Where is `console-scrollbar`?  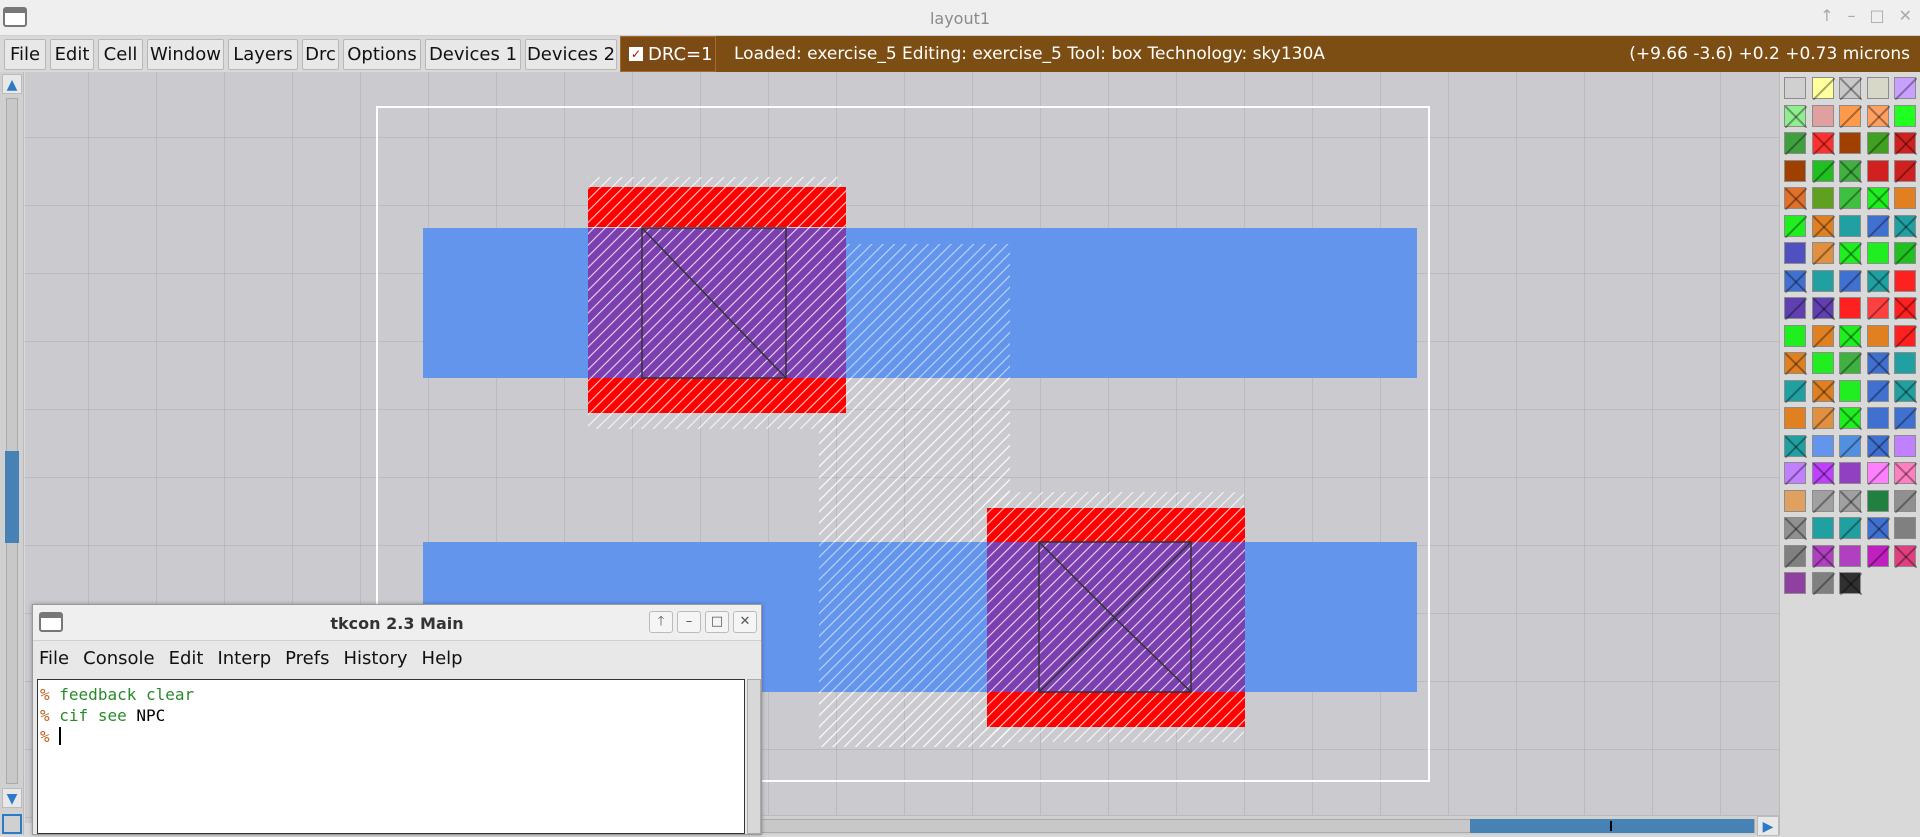 console-scrollbar is located at coordinates (754, 756).